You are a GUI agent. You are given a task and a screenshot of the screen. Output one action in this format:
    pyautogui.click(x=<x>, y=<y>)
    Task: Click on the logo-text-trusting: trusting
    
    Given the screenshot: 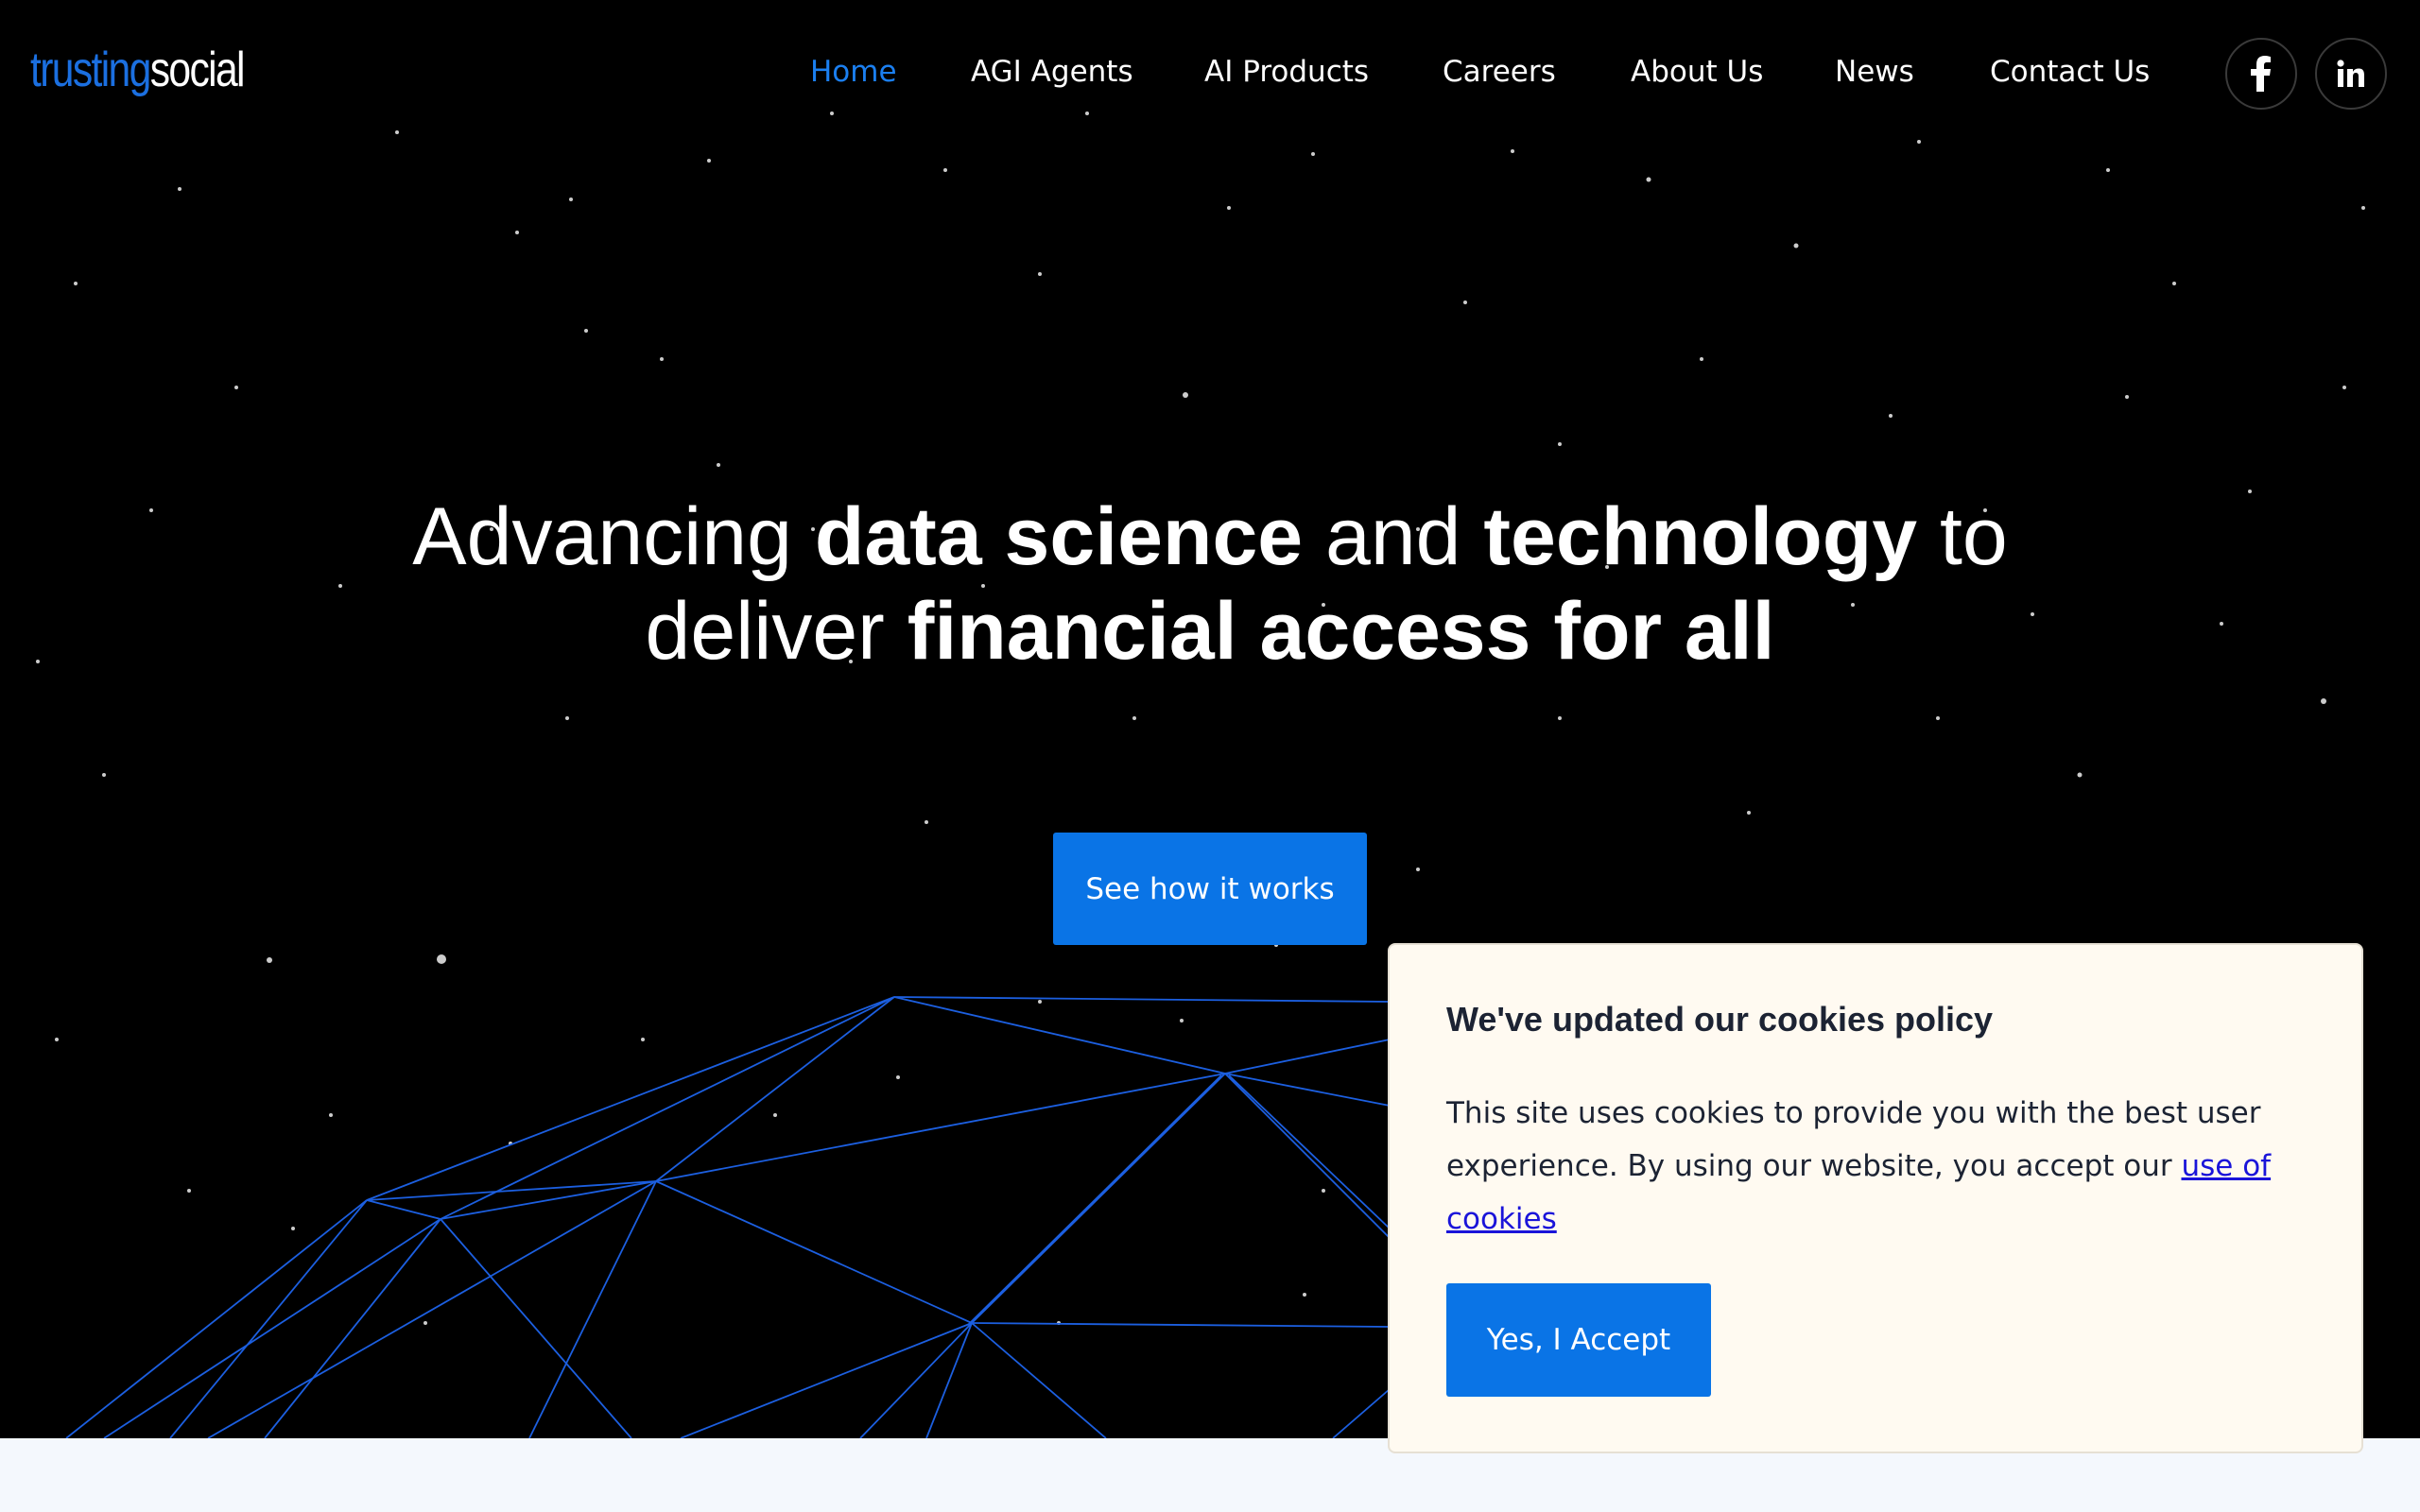 What is the action you would take?
    pyautogui.click(x=91, y=70)
    